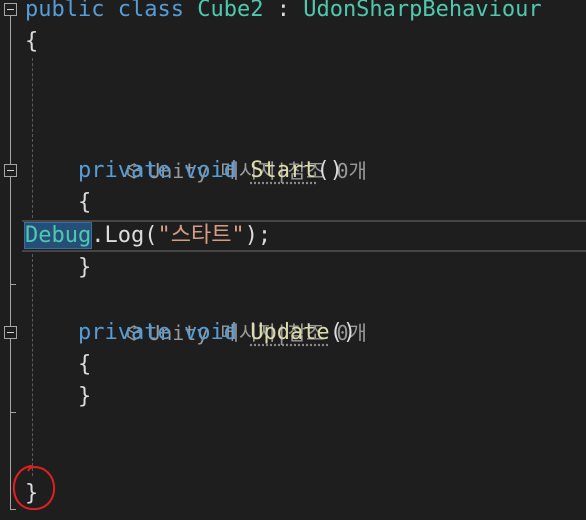 Image resolution: width=586 pixels, height=520 pixels. I want to click on class-fold-line, so click(10, 263).